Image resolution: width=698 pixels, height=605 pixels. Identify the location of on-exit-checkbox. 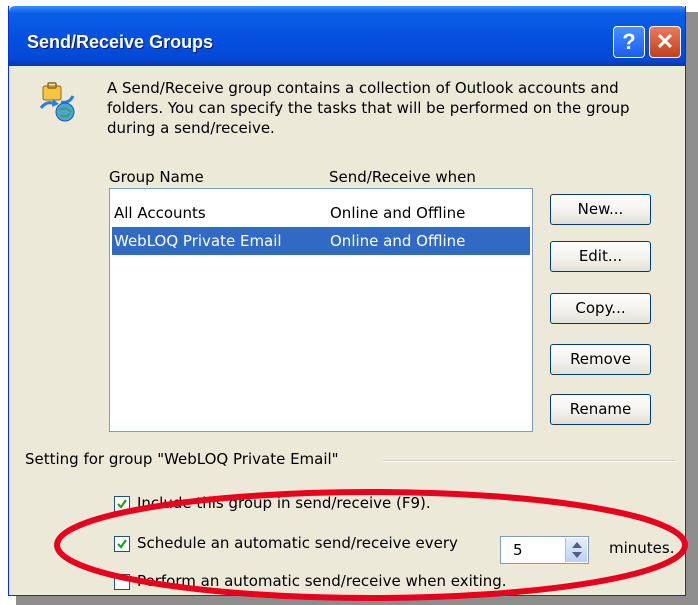
(122, 582).